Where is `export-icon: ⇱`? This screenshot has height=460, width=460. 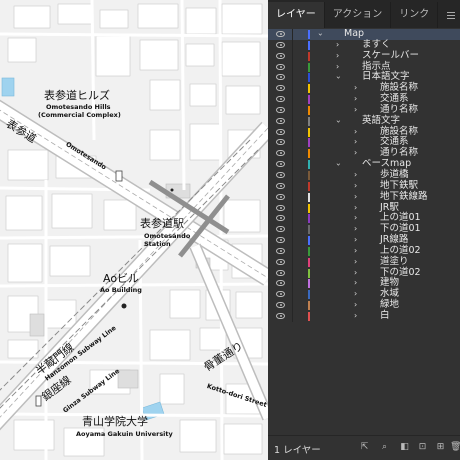
export-icon: ⇱ is located at coordinates (364, 447).